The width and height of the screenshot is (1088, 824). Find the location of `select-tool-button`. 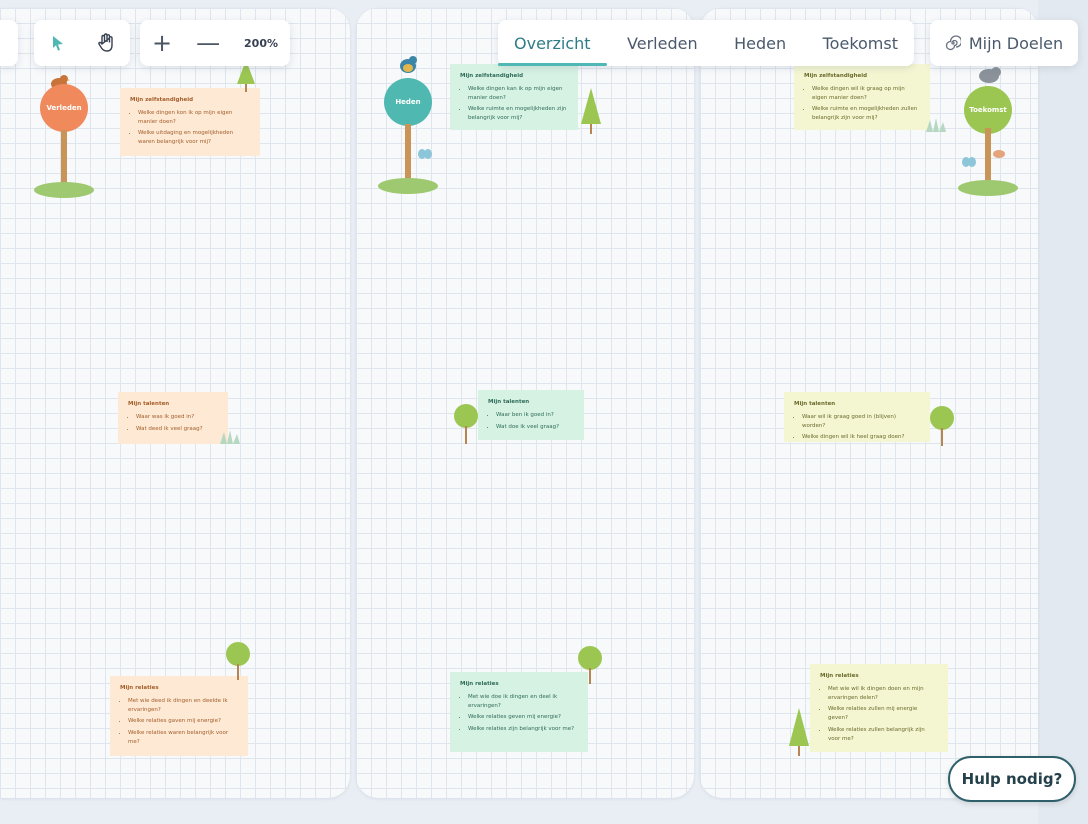

select-tool-button is located at coordinates (58, 43).